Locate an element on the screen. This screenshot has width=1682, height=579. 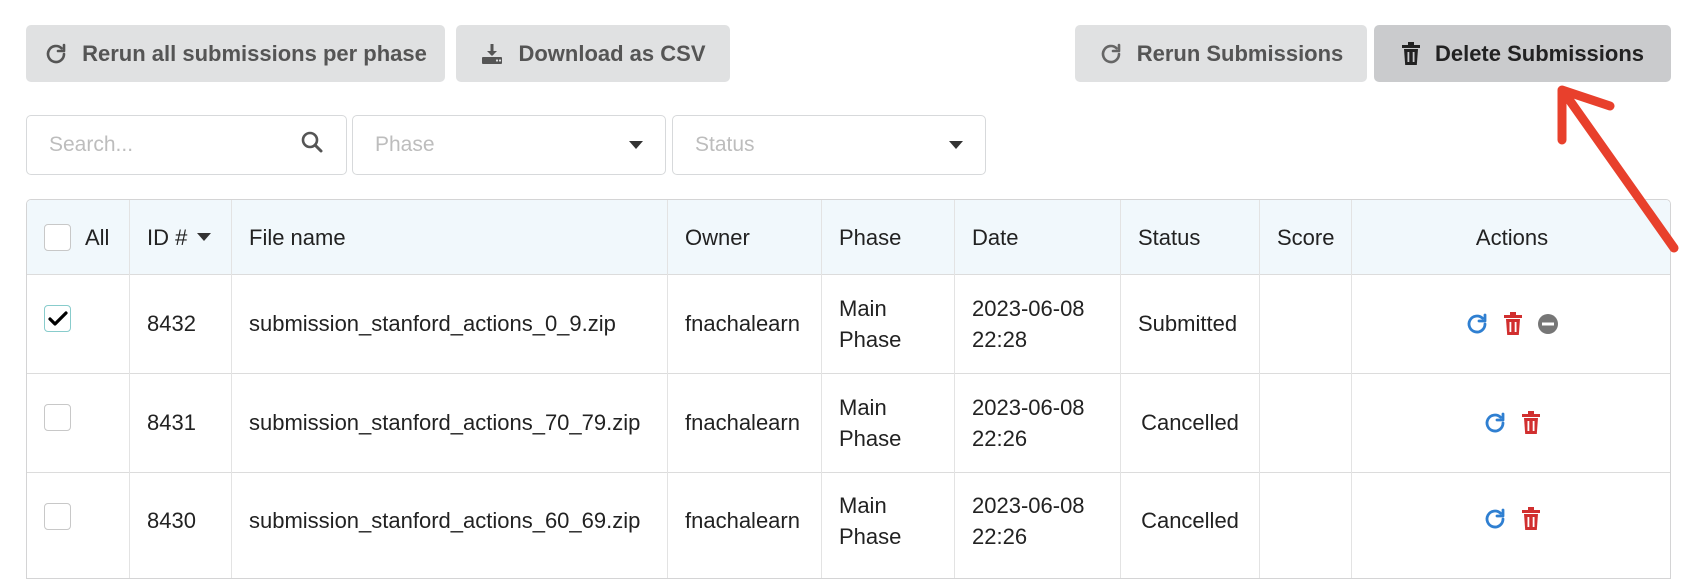
column-header-score: Score is located at coordinates (1306, 237).